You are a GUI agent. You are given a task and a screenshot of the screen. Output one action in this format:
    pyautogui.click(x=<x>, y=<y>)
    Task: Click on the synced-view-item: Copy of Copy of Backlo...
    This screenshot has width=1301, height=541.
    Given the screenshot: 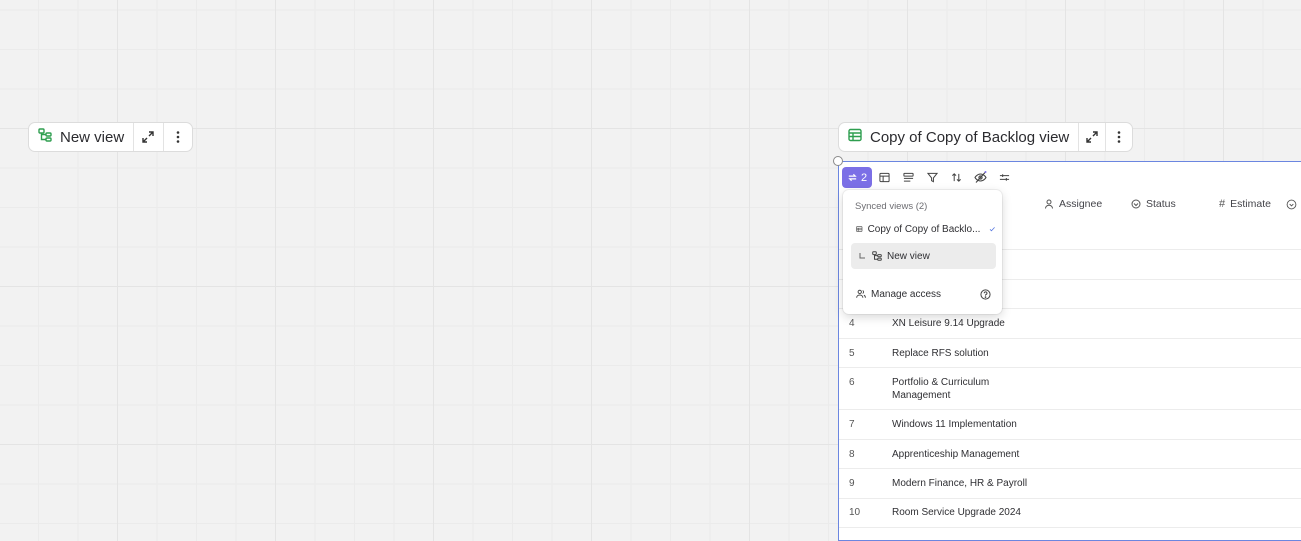 What is the action you would take?
    pyautogui.click(x=923, y=229)
    